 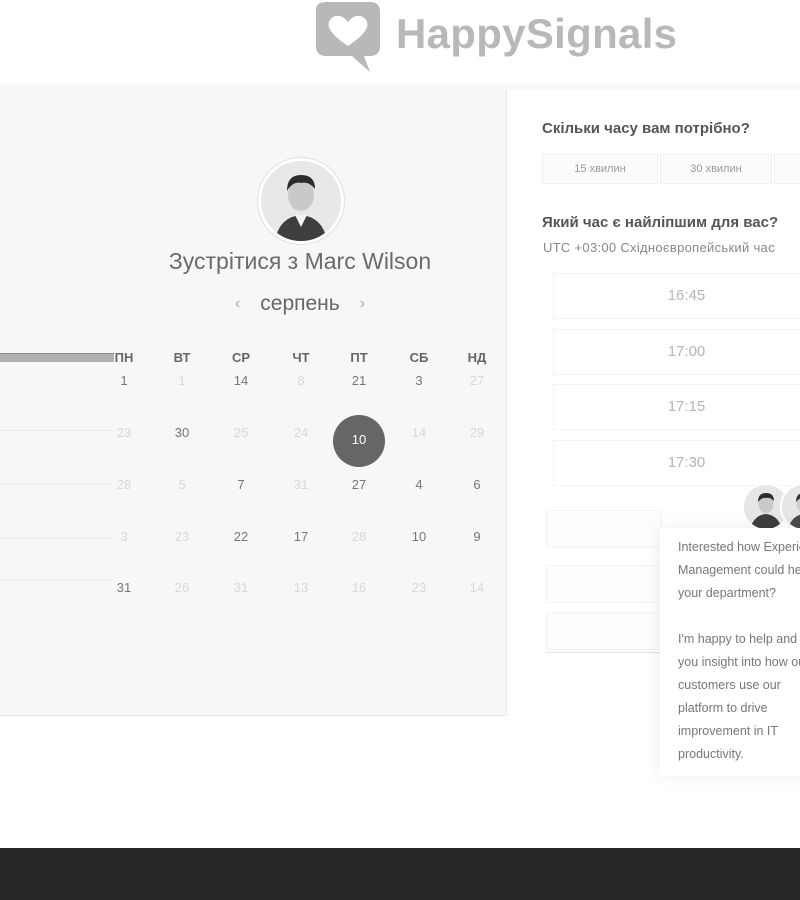 I want to click on duration-question: Скільки часу вам потрібно?, so click(x=646, y=128).